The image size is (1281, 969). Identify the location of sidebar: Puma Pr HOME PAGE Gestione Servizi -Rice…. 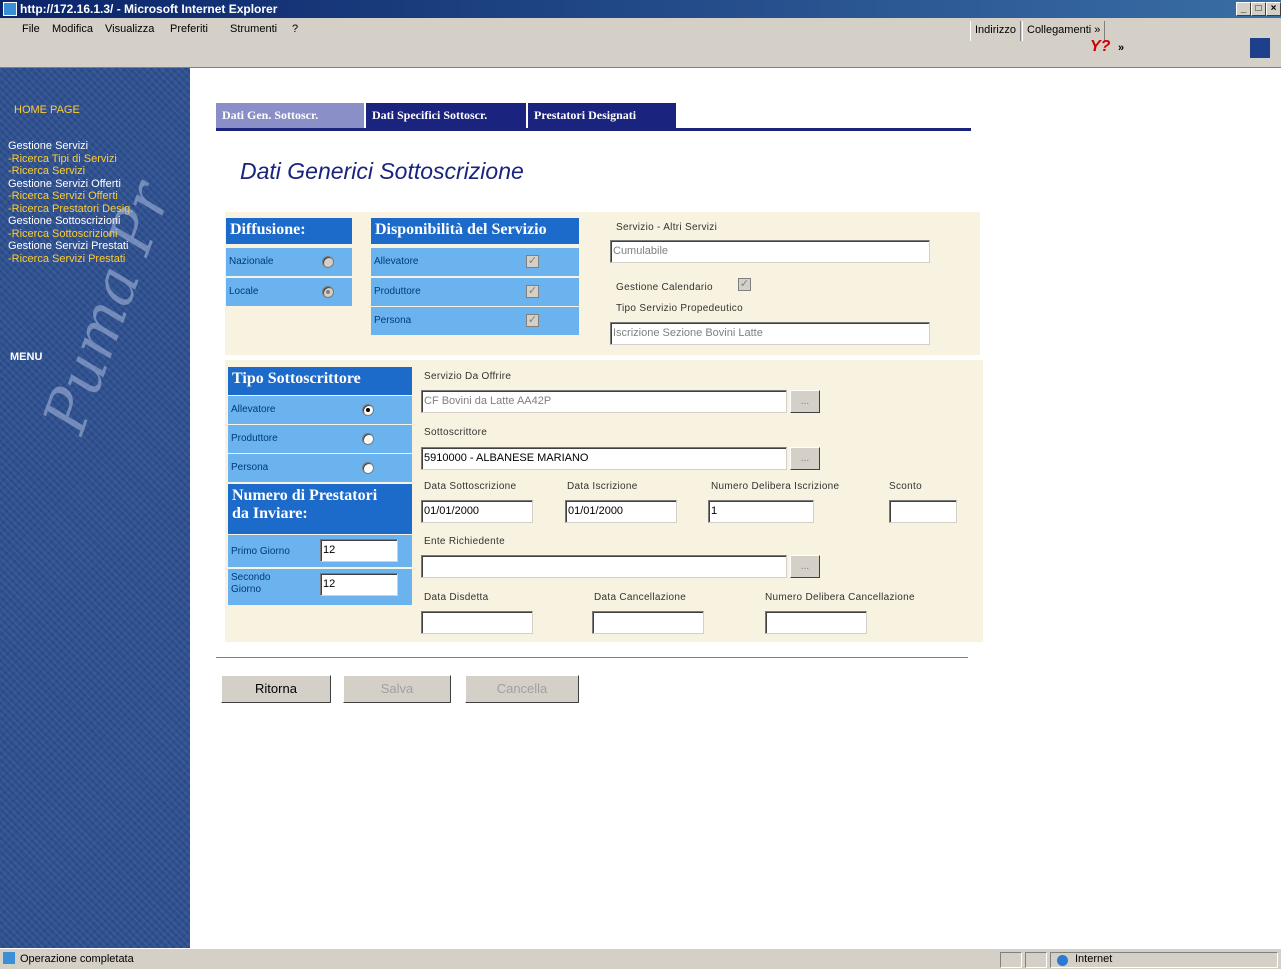
(95, 508).